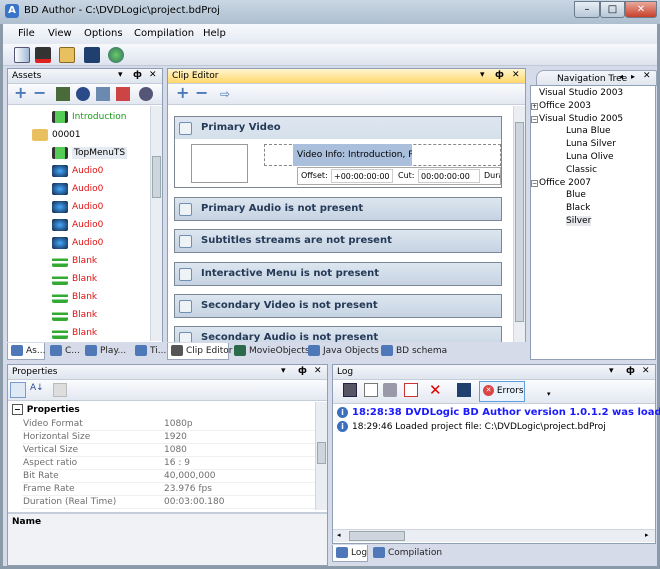 The width and height of the screenshot is (660, 569). What do you see at coordinates (270, 351) in the screenshot?
I see `tab-movieobjects: MovieObjects` at bounding box center [270, 351].